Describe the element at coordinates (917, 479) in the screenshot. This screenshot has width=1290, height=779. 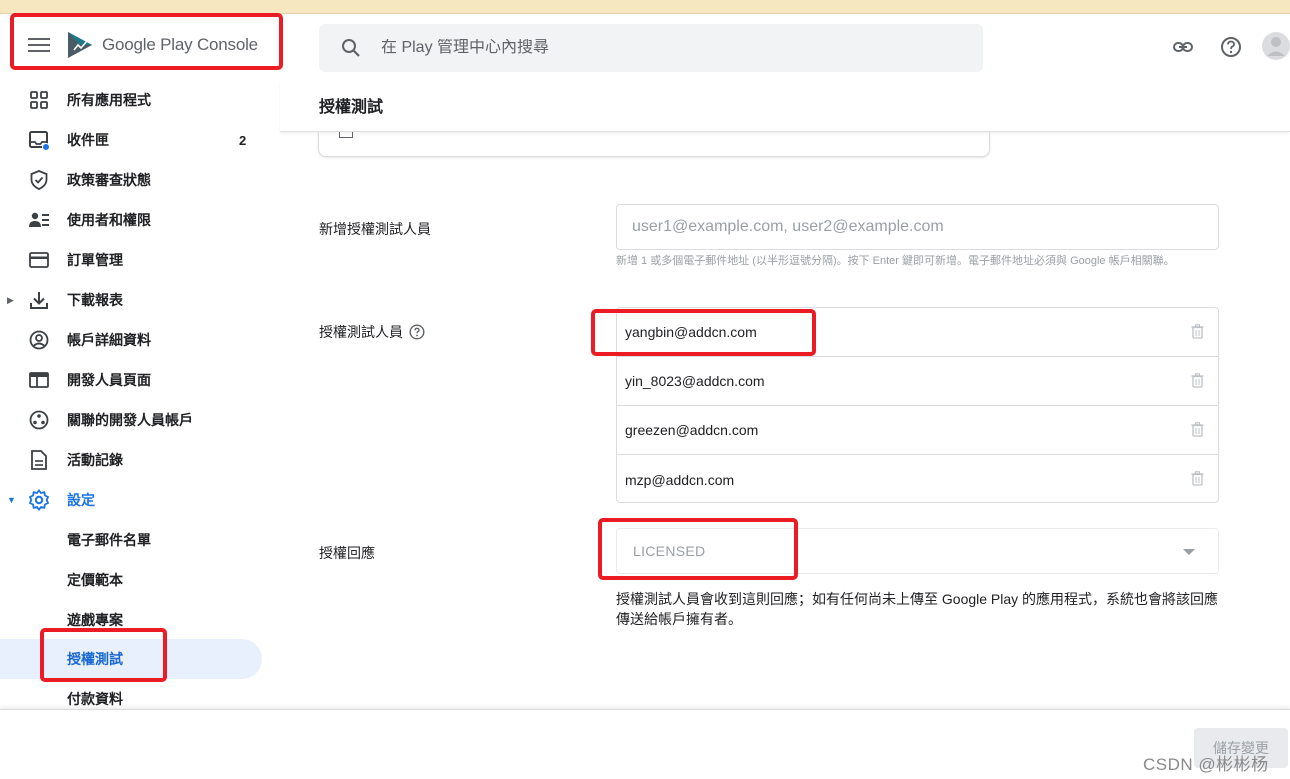
I see `tester-row: mzp@addcn.com` at that location.